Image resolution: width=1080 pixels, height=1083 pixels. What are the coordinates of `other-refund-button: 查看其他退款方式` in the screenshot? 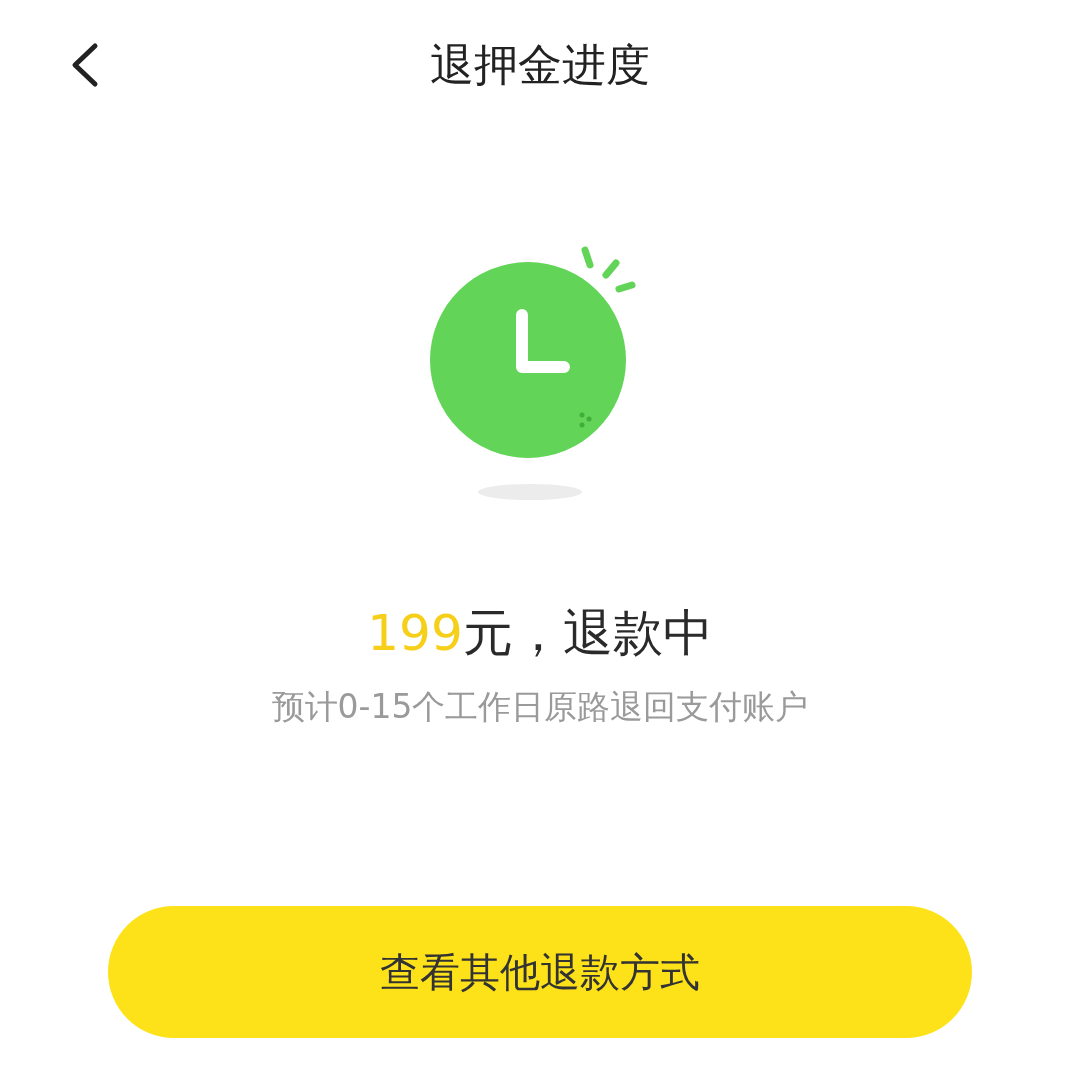 It's located at (540, 972).